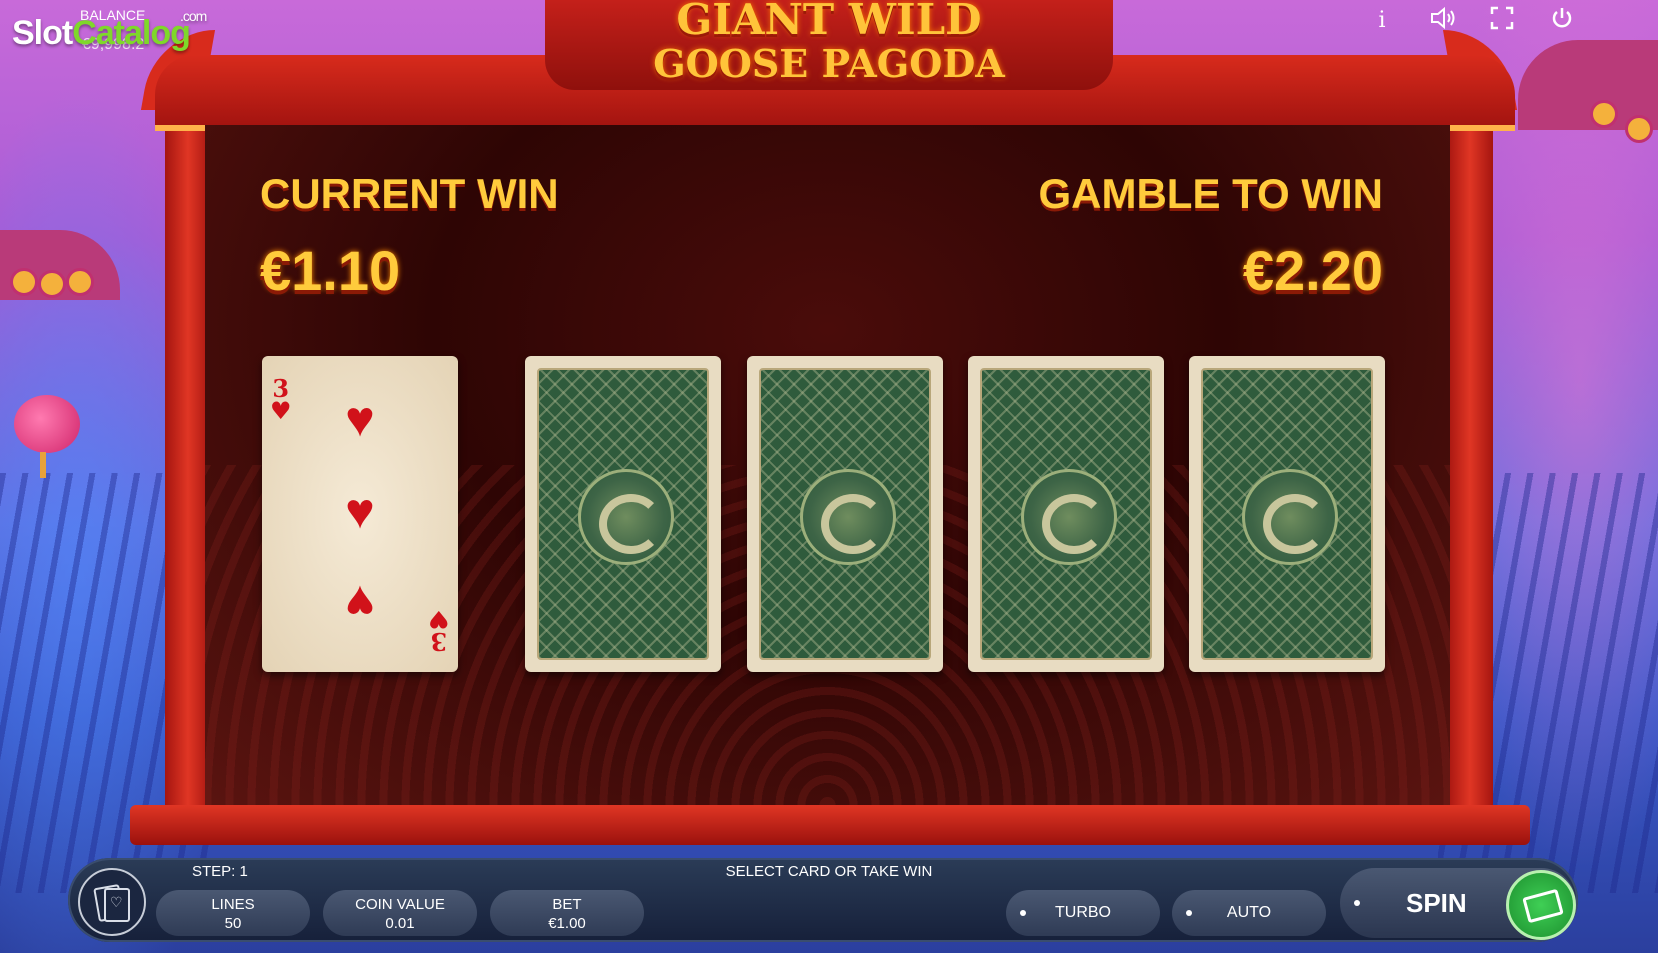  Describe the element at coordinates (400, 923) in the screenshot. I see `coin-value-value: 0.01` at that location.